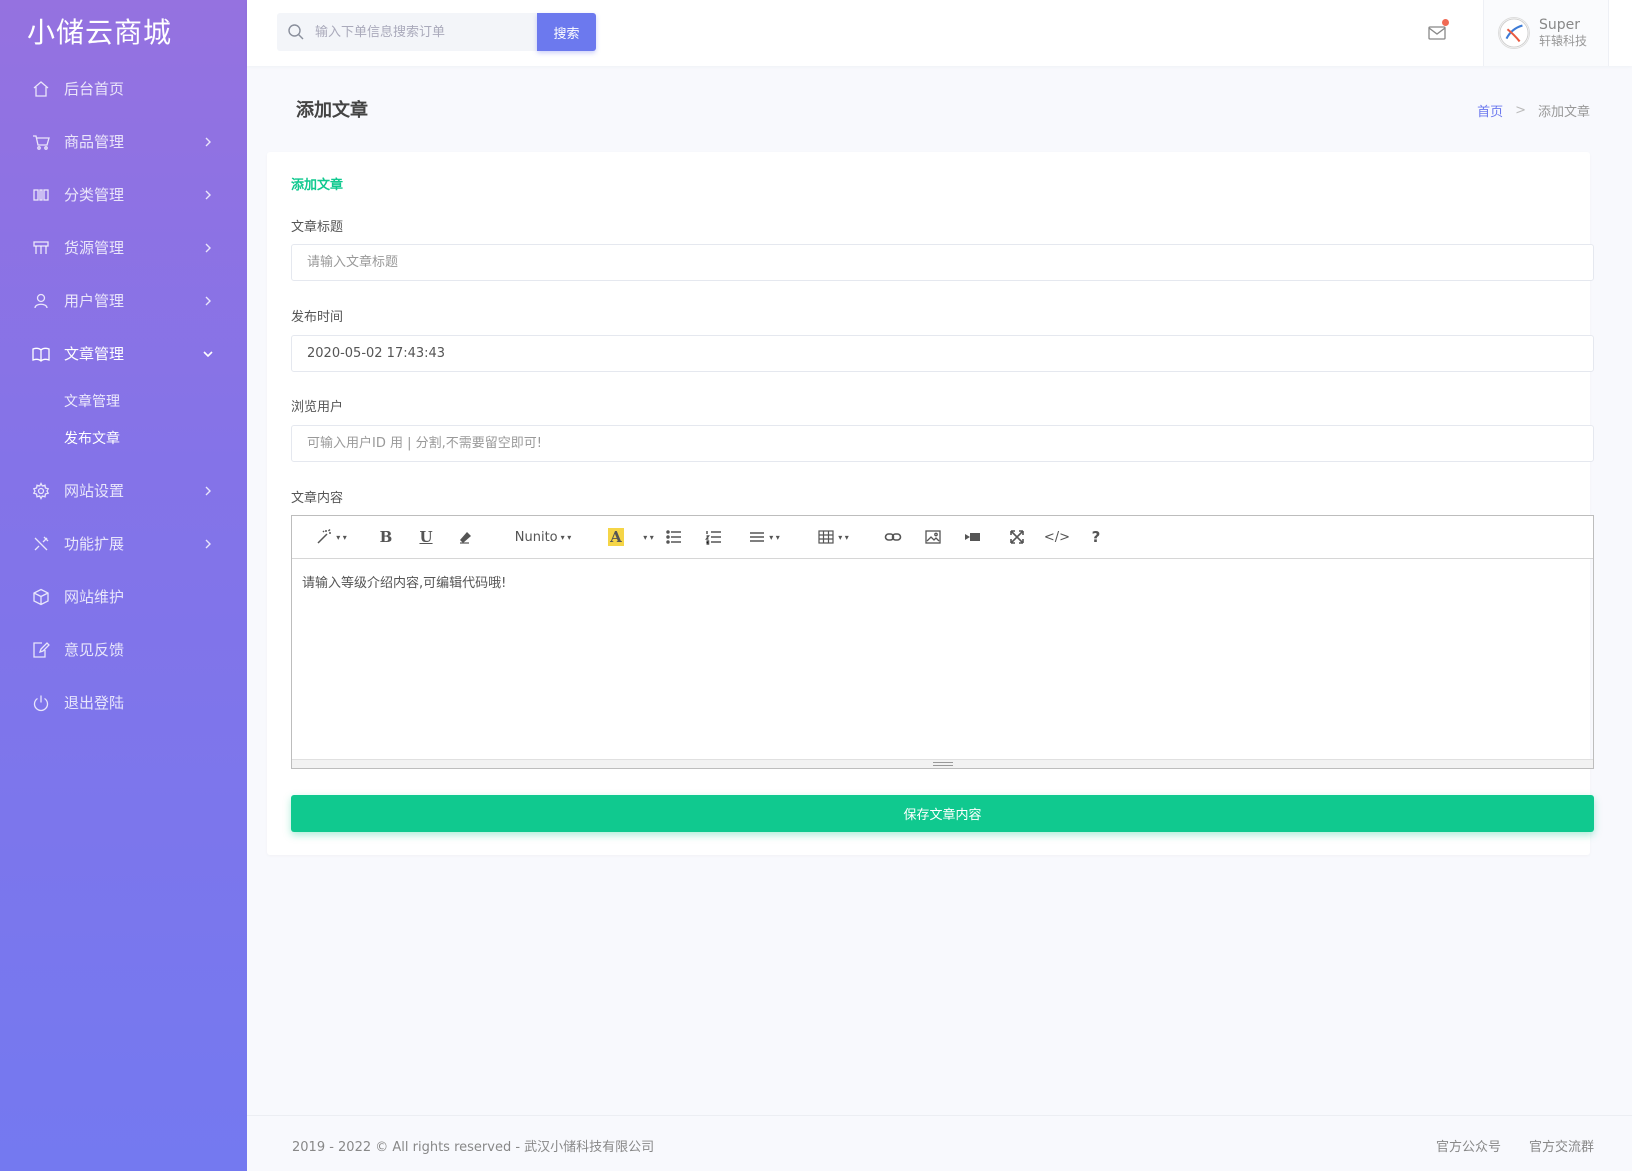 The height and width of the screenshot is (1171, 1632). I want to click on underline-icon: U, so click(426, 537).